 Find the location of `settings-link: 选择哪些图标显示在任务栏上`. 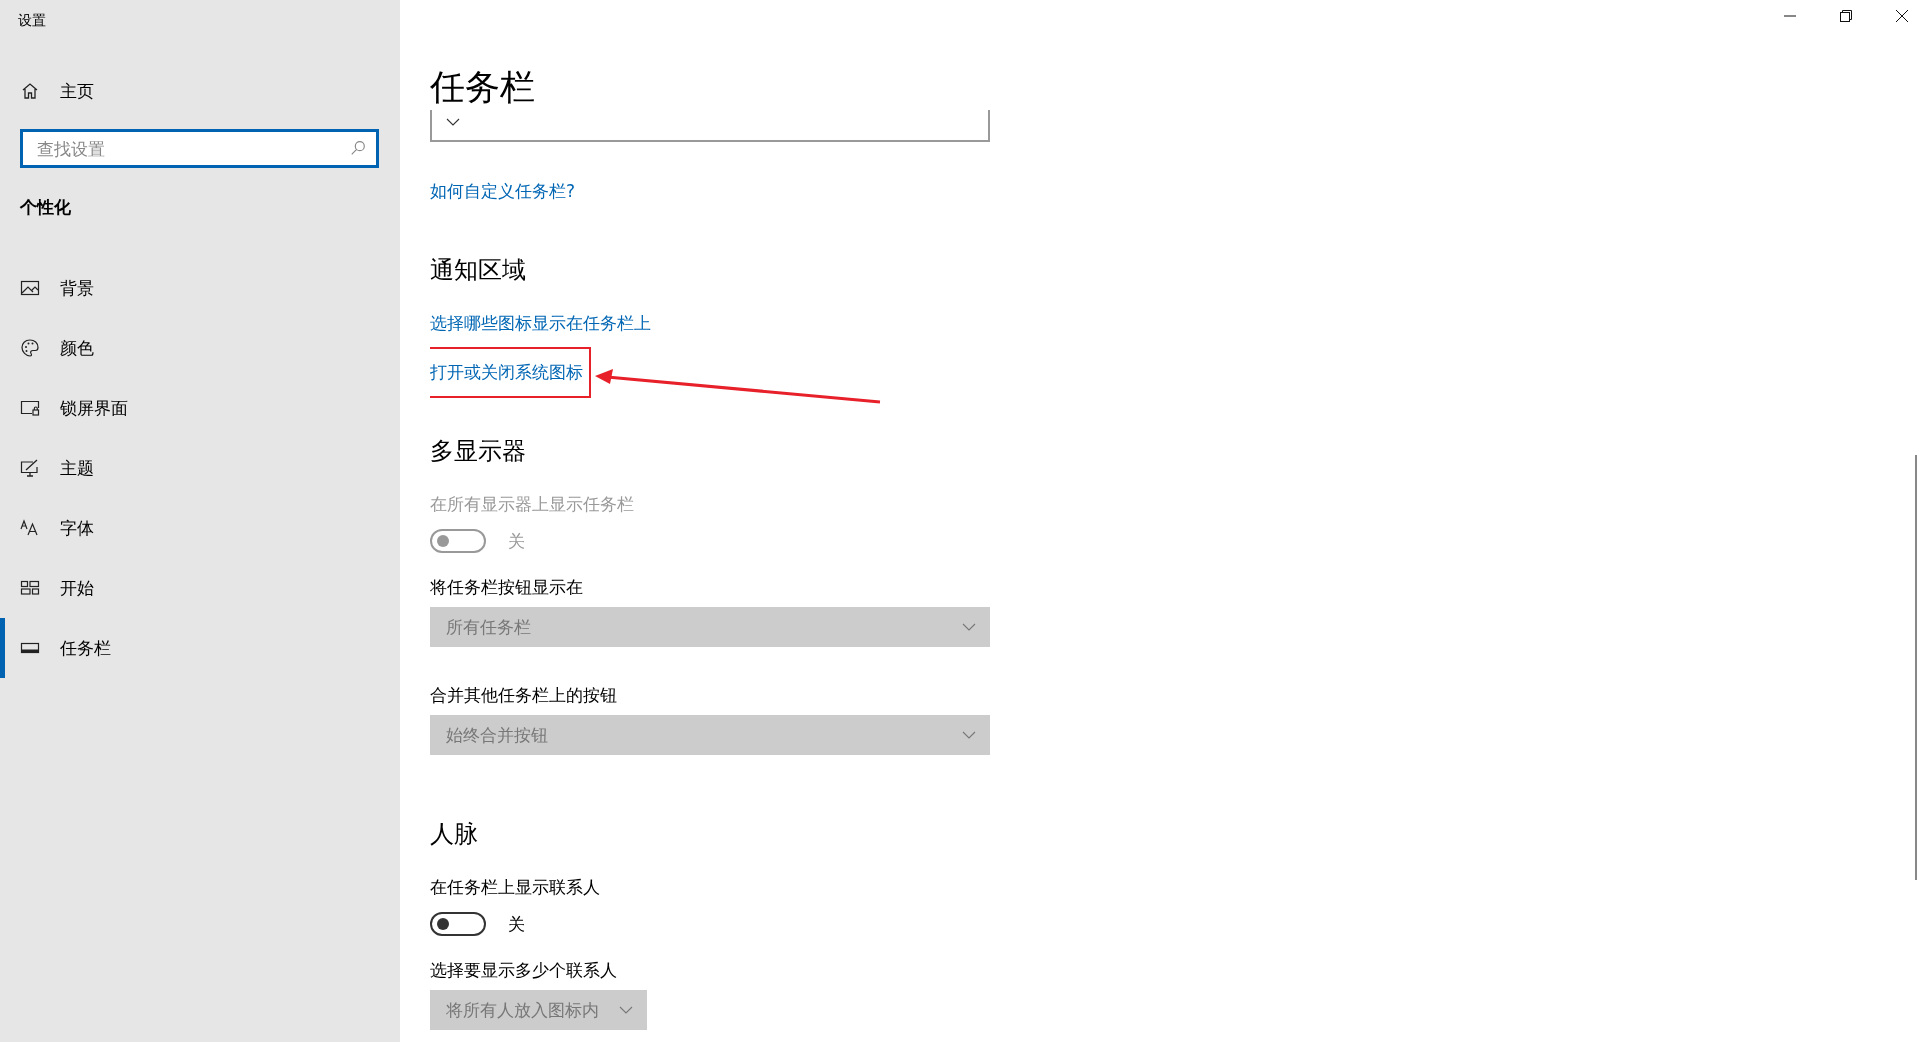

settings-link: 选择哪些图标显示在任务栏上 is located at coordinates (540, 323).